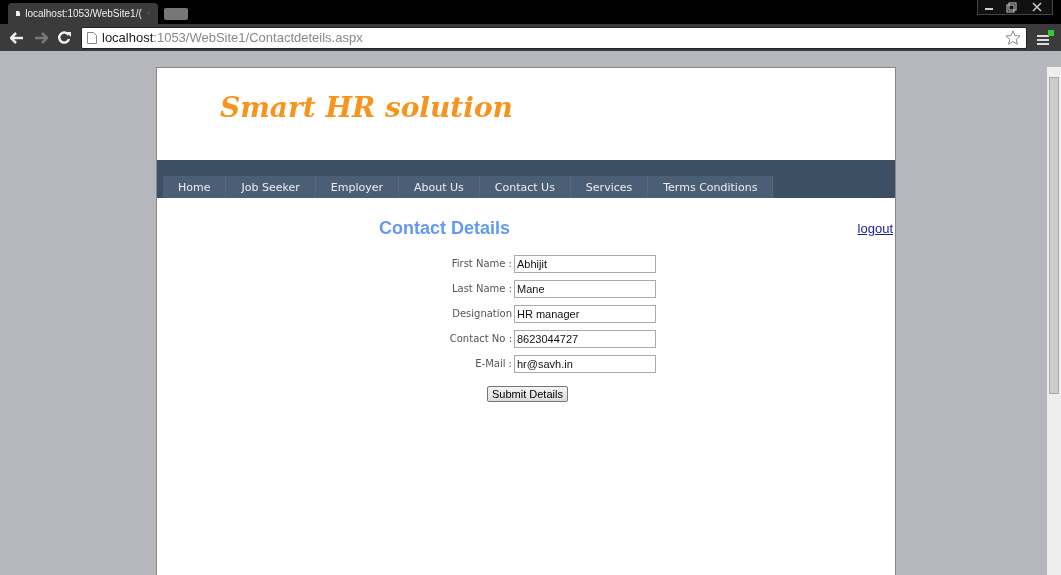 This screenshot has height=575, width=1061. What do you see at coordinates (64, 37) in the screenshot?
I see `reload-icon` at bounding box center [64, 37].